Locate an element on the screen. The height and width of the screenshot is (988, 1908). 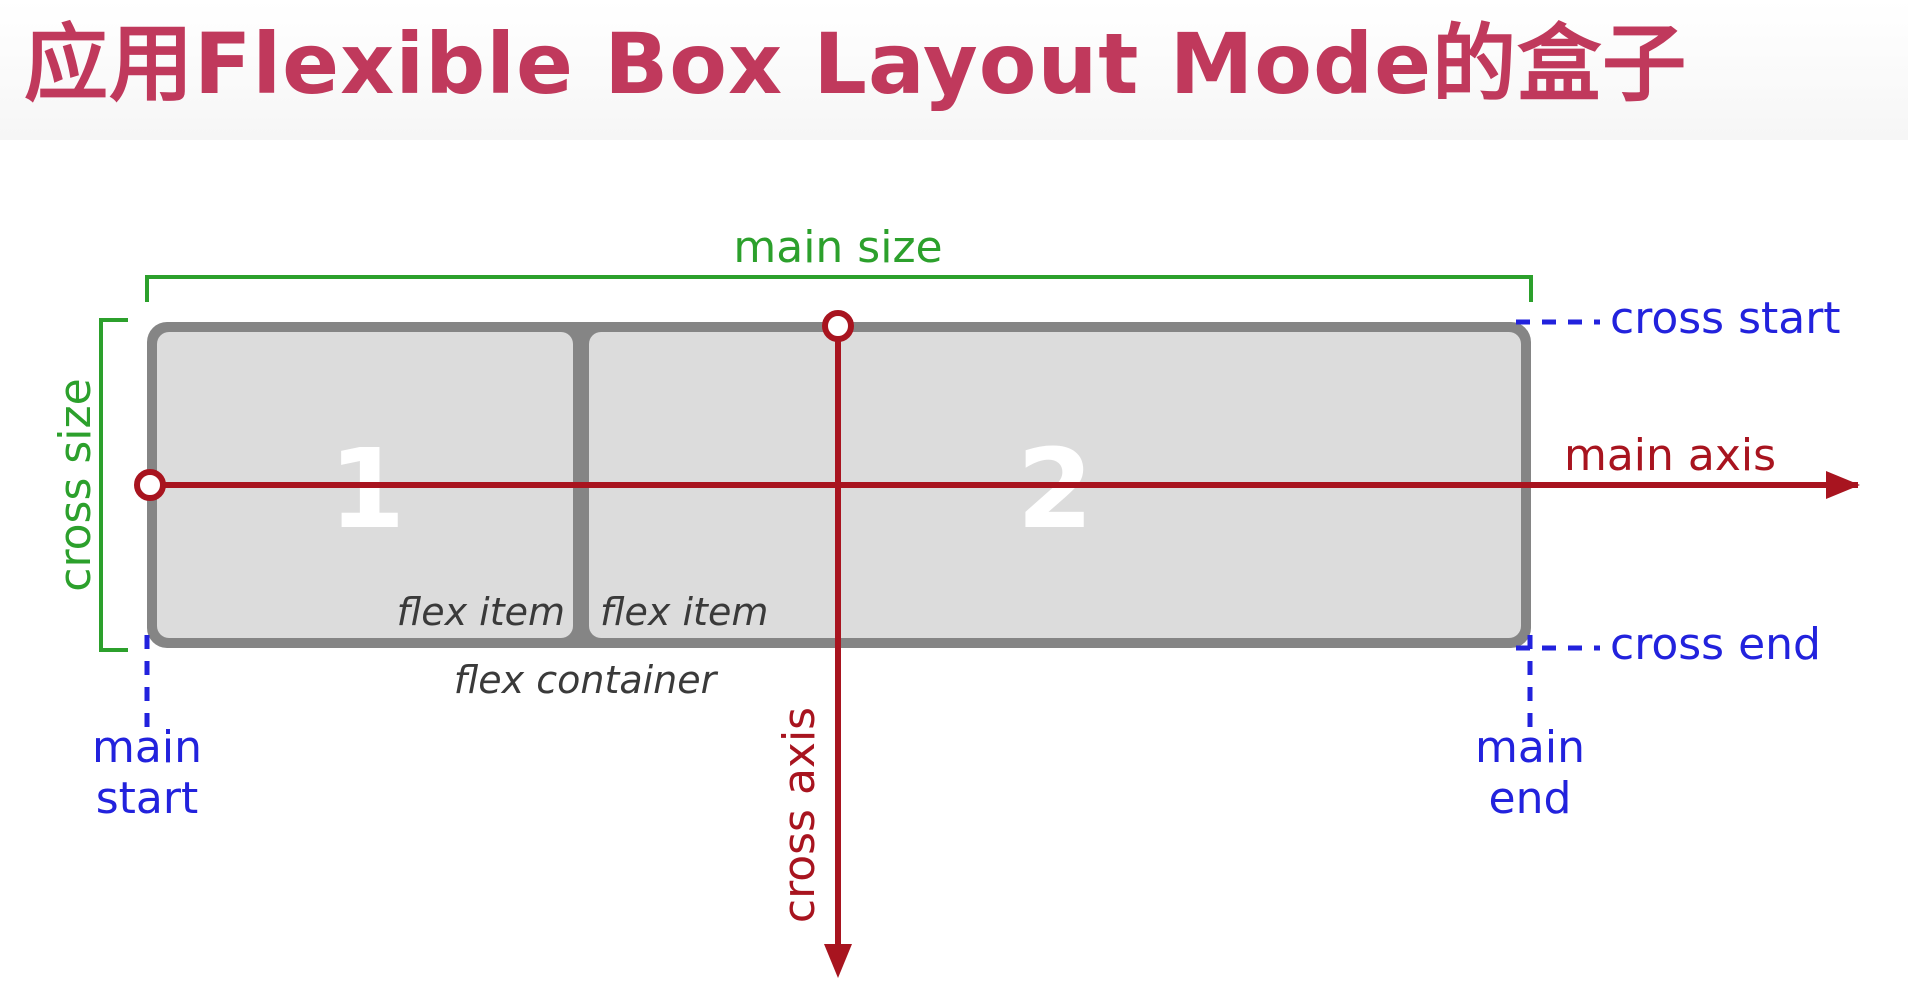
cross-size-label: cross size is located at coordinates (75, 484).